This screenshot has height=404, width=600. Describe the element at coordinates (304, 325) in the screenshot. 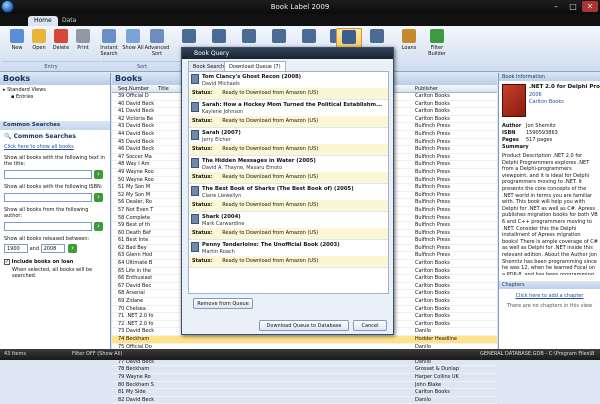

I see `download-queue-button: Download Queue to Database` at that location.